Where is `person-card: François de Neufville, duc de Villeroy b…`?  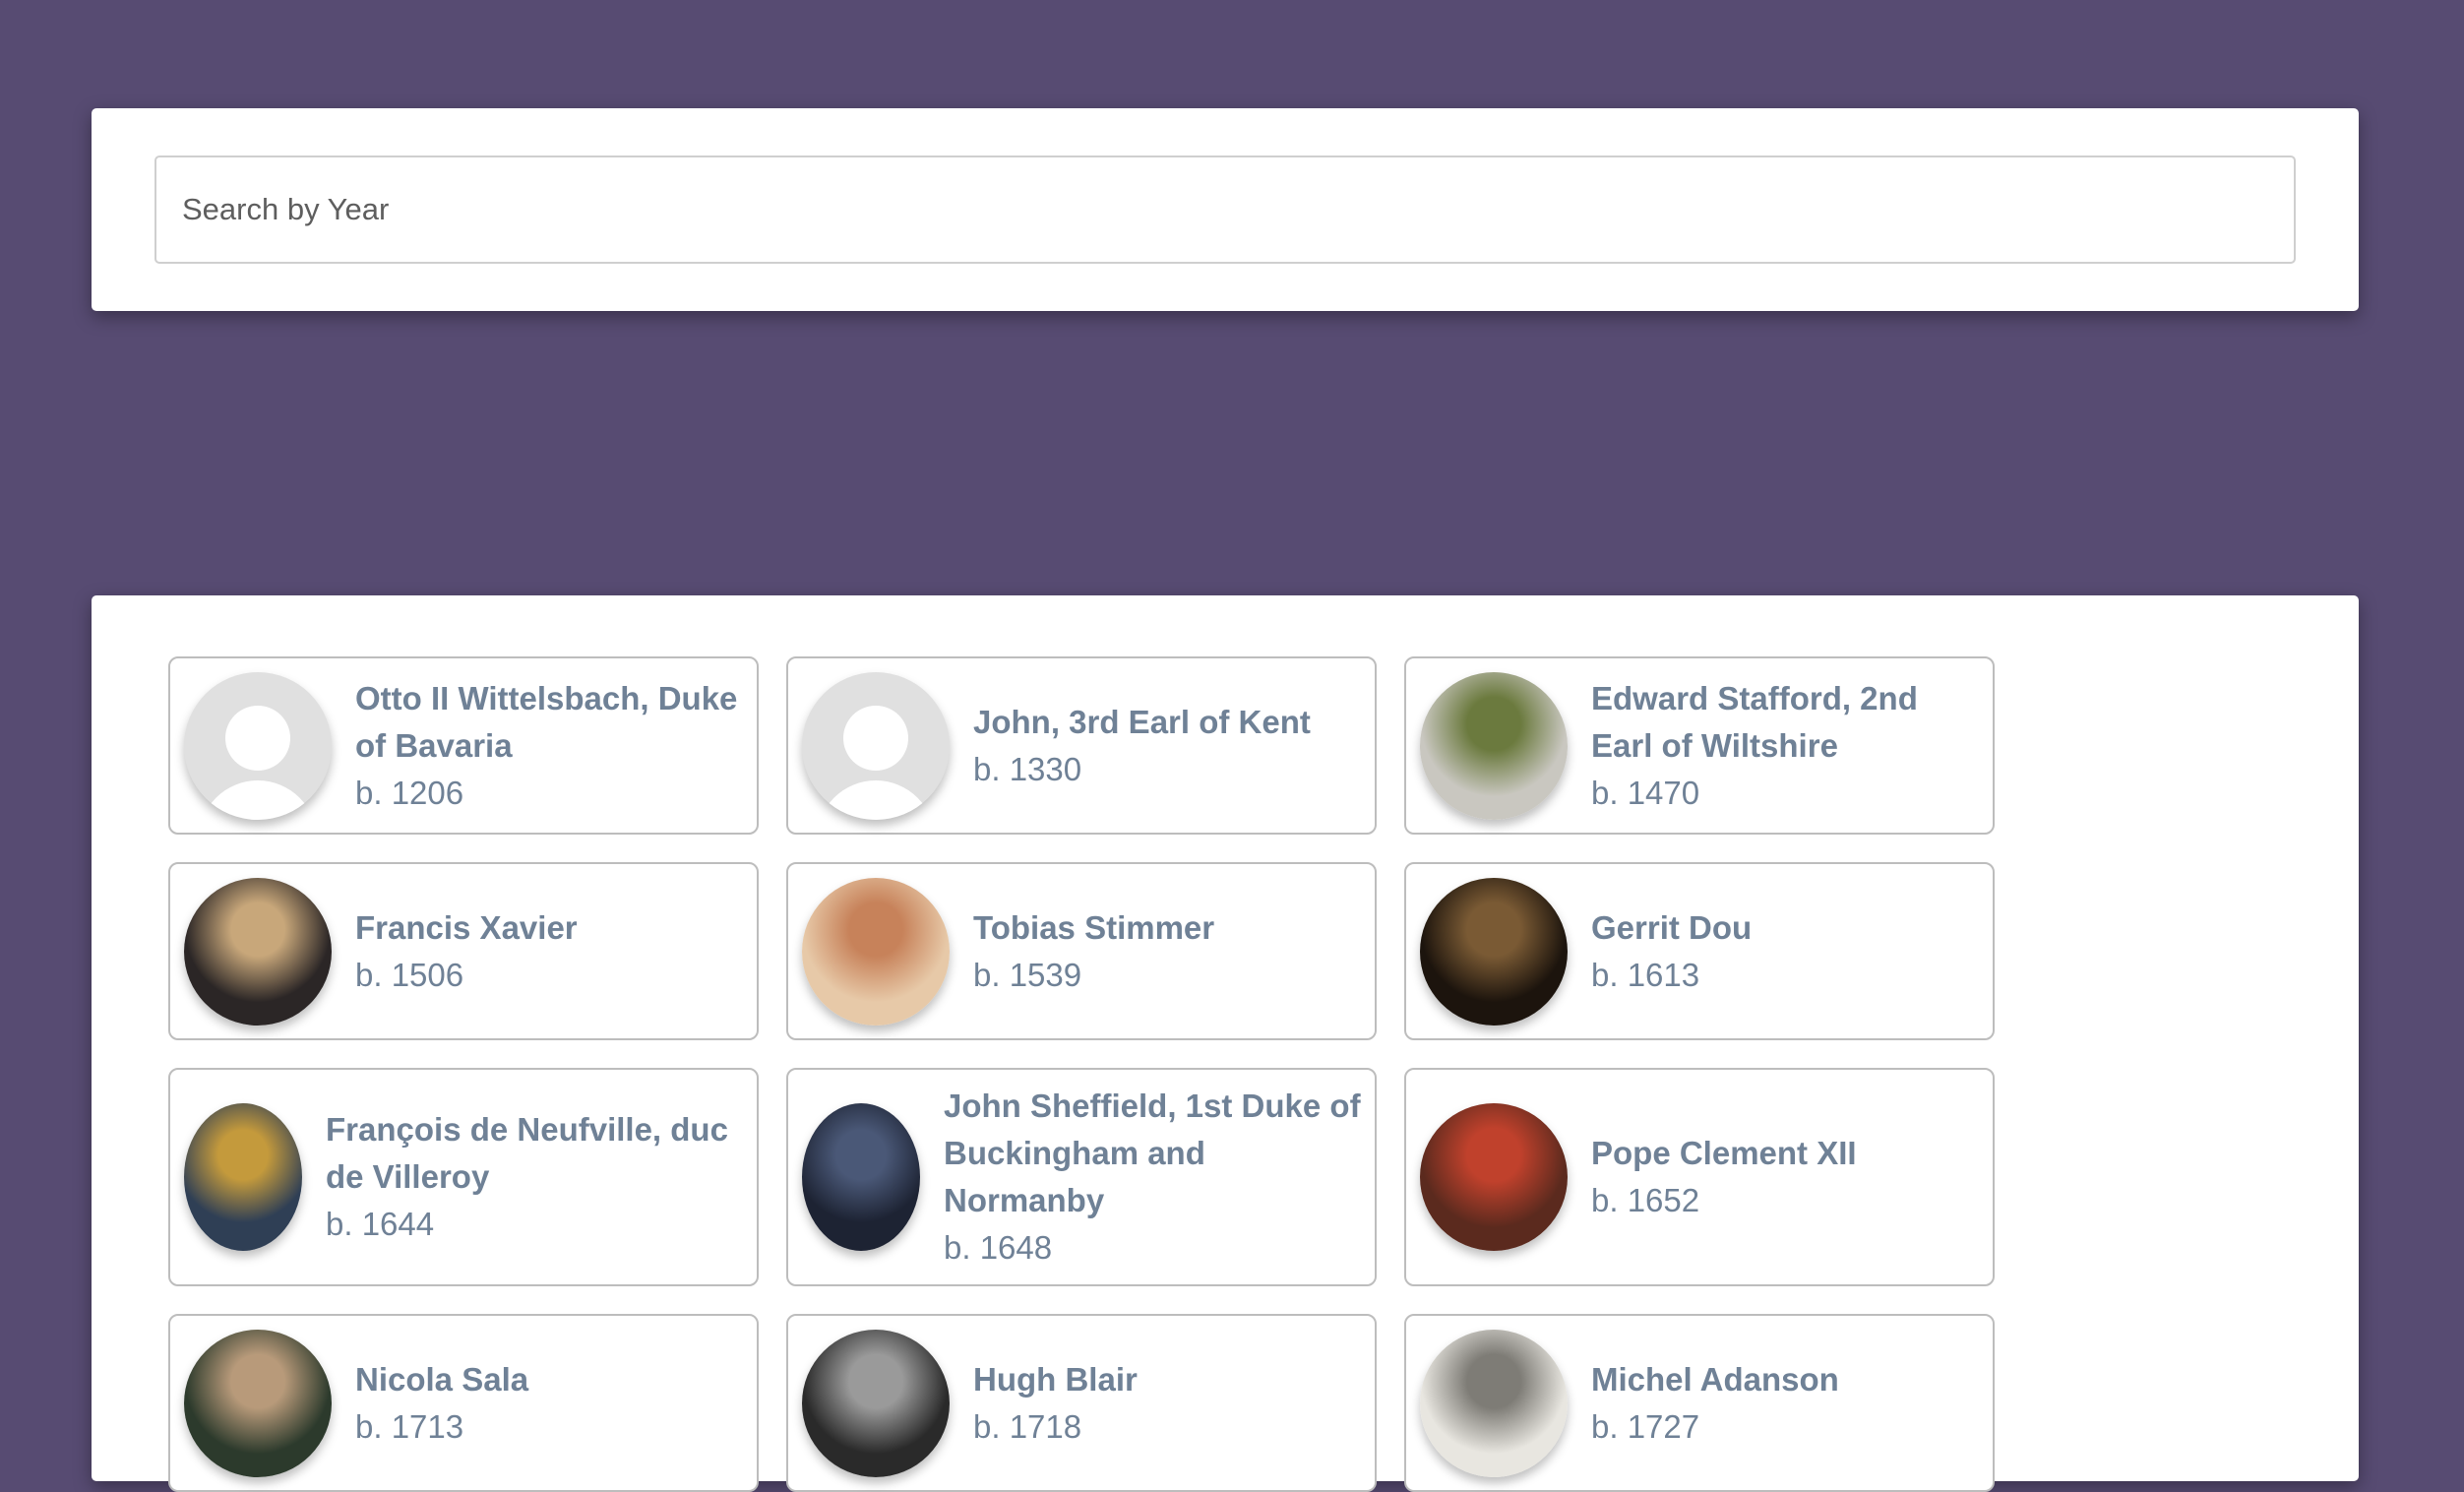 person-card: François de Neufville, duc de Villeroy b… is located at coordinates (463, 1177).